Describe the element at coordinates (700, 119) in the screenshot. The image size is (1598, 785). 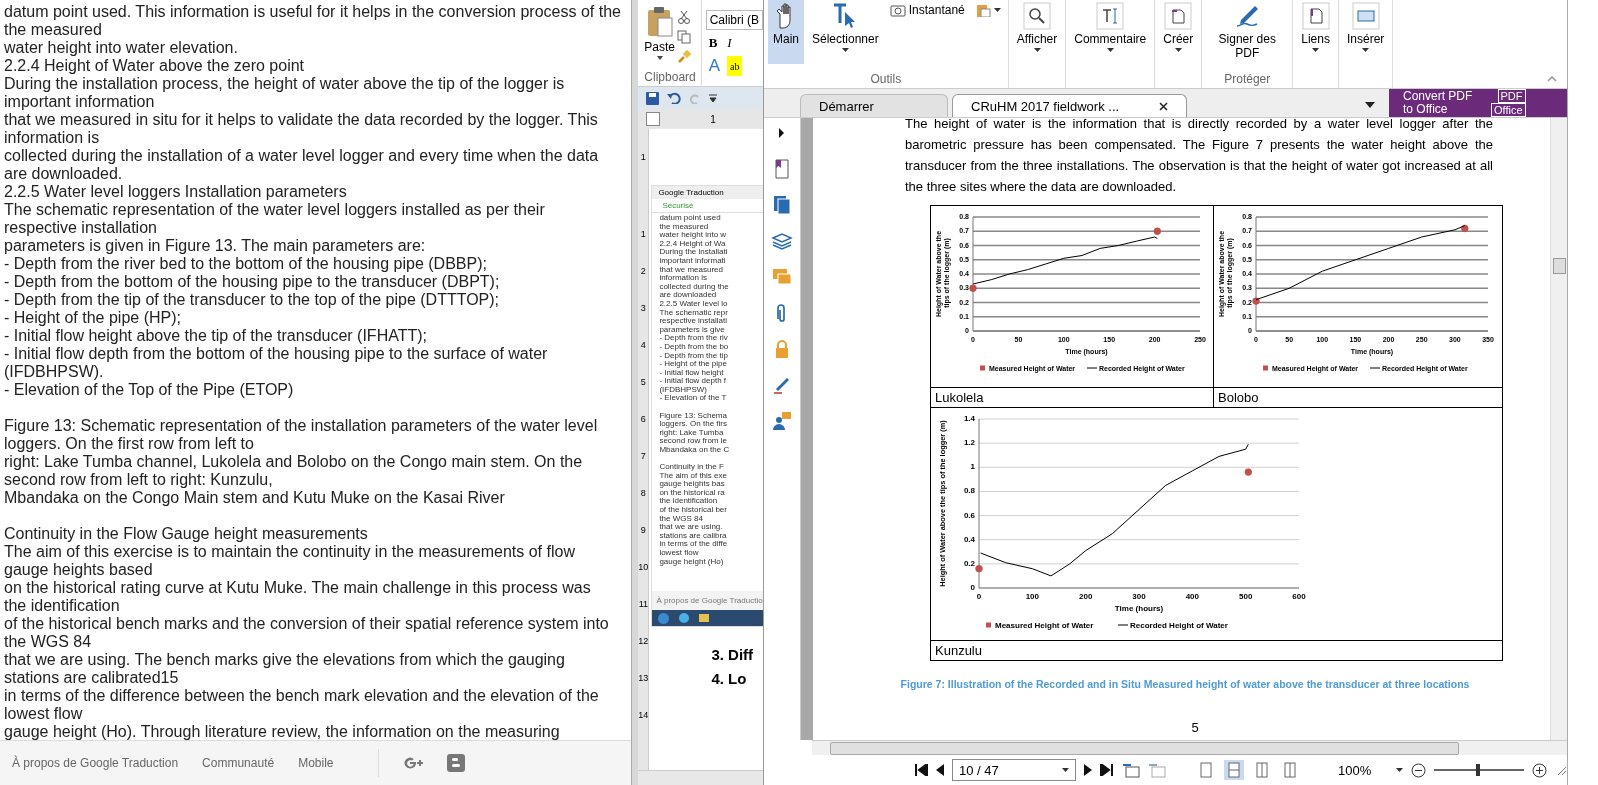
I see `ruler: 1` at that location.